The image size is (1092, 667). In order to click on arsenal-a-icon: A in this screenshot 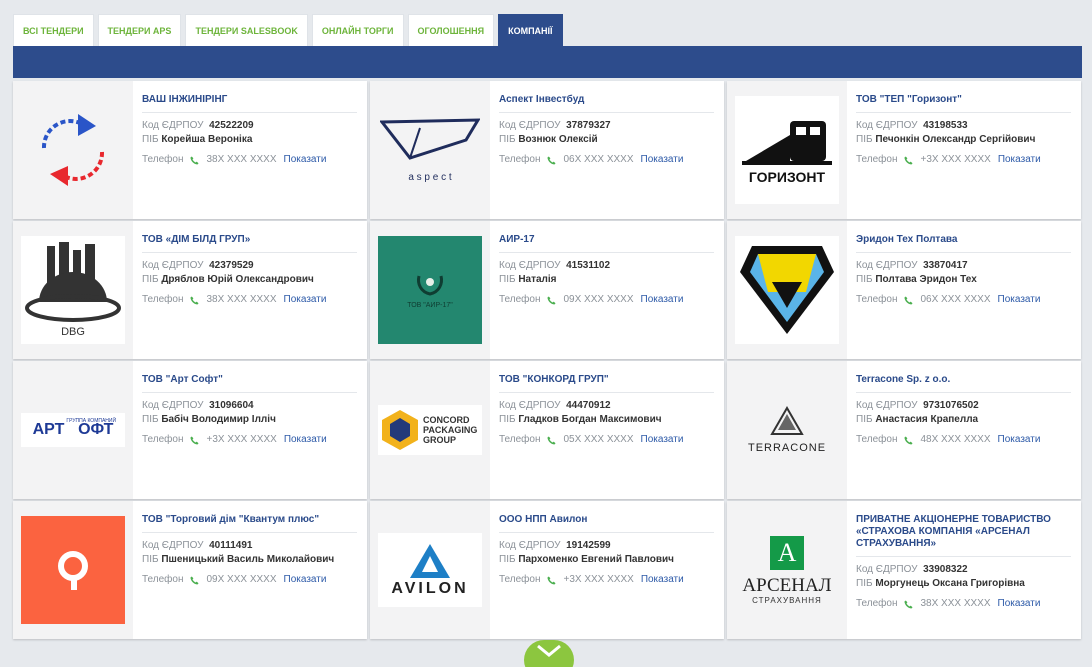, I will do `click(787, 552)`.